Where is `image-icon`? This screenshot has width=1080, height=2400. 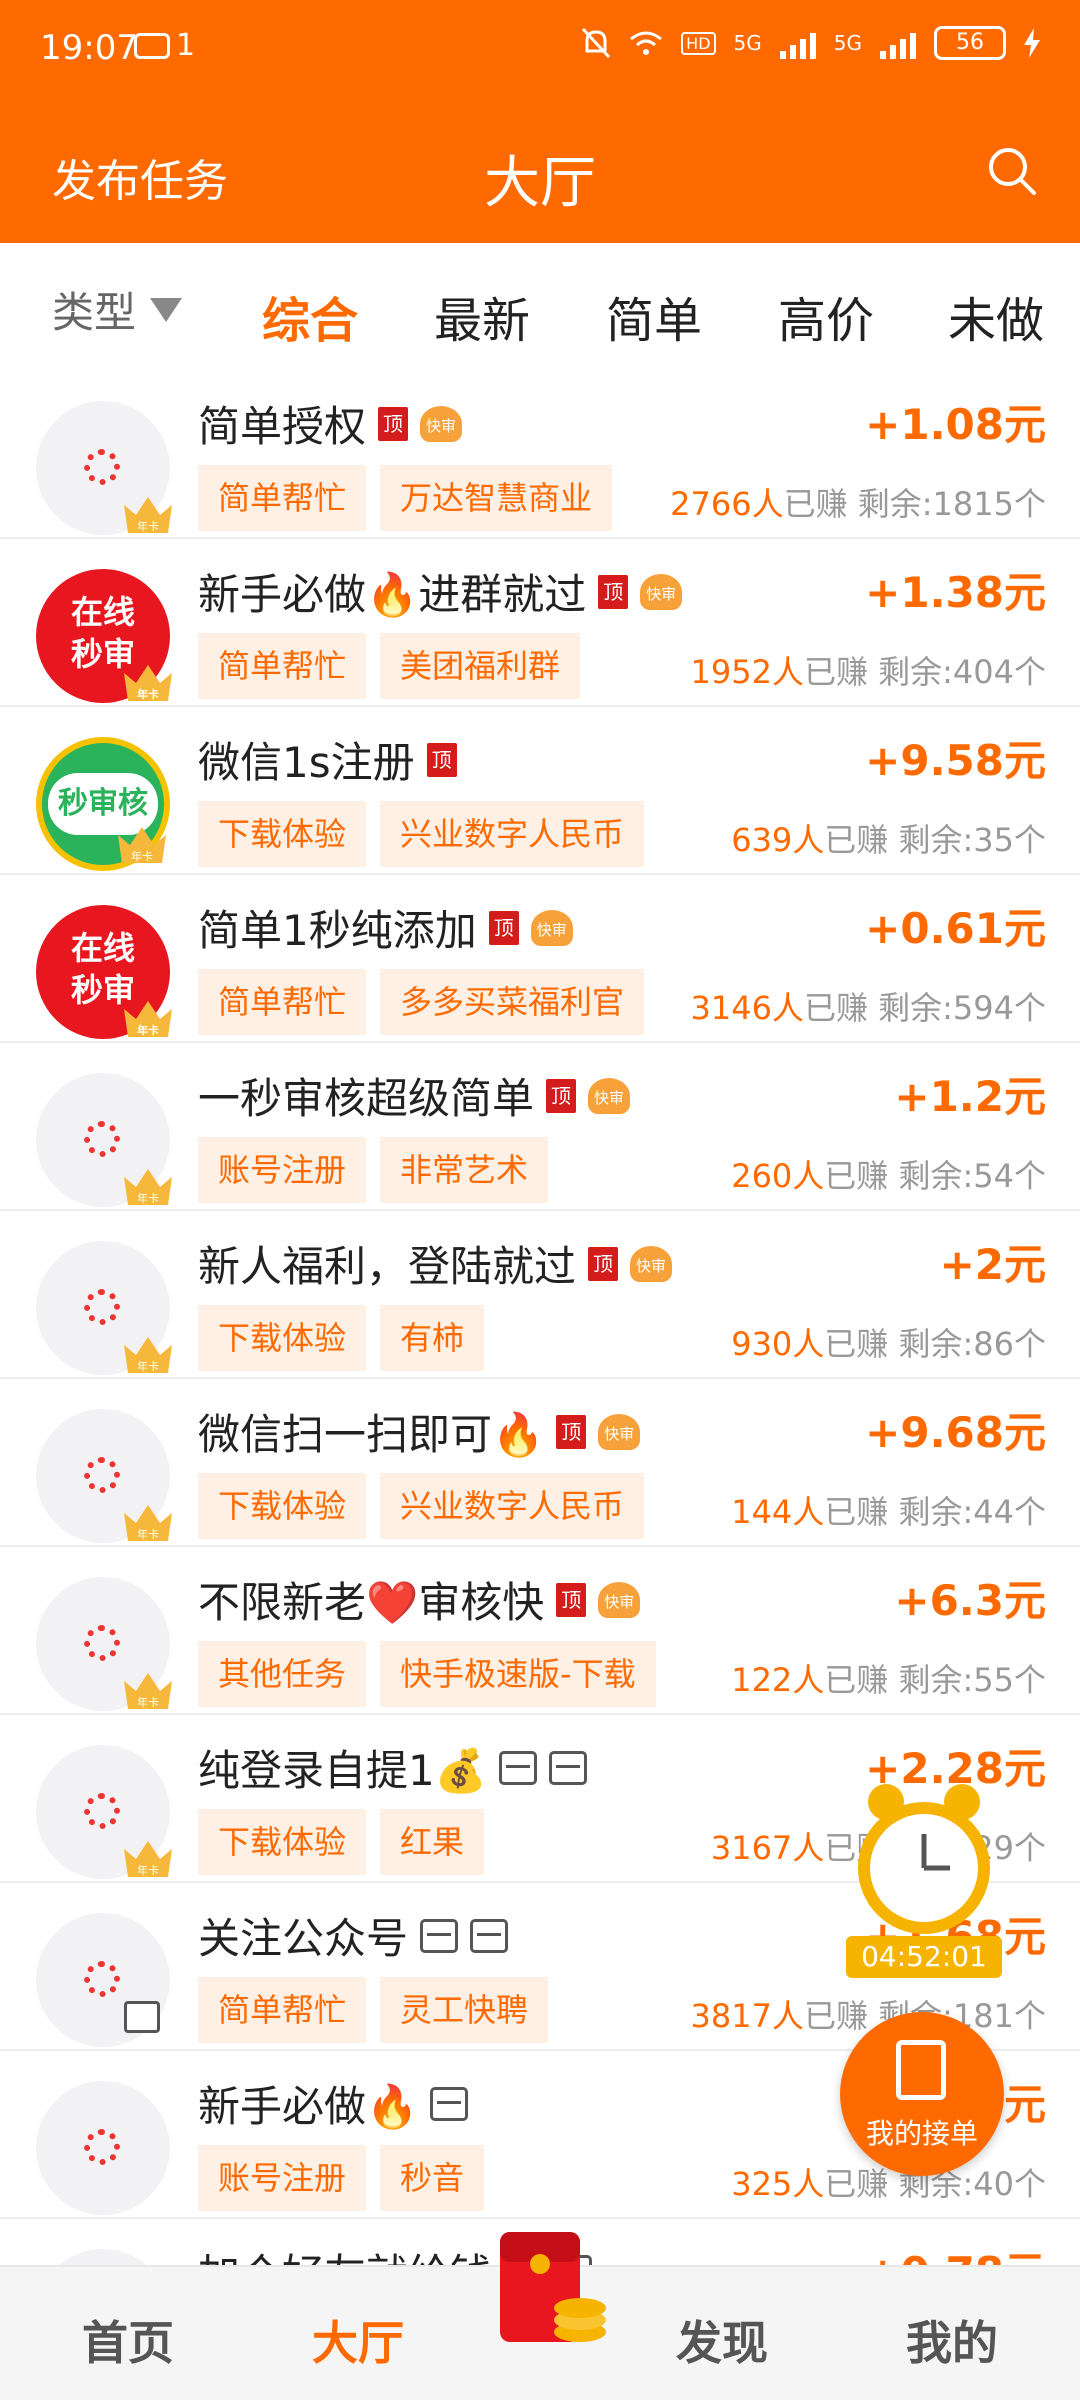
image-icon is located at coordinates (439, 1935).